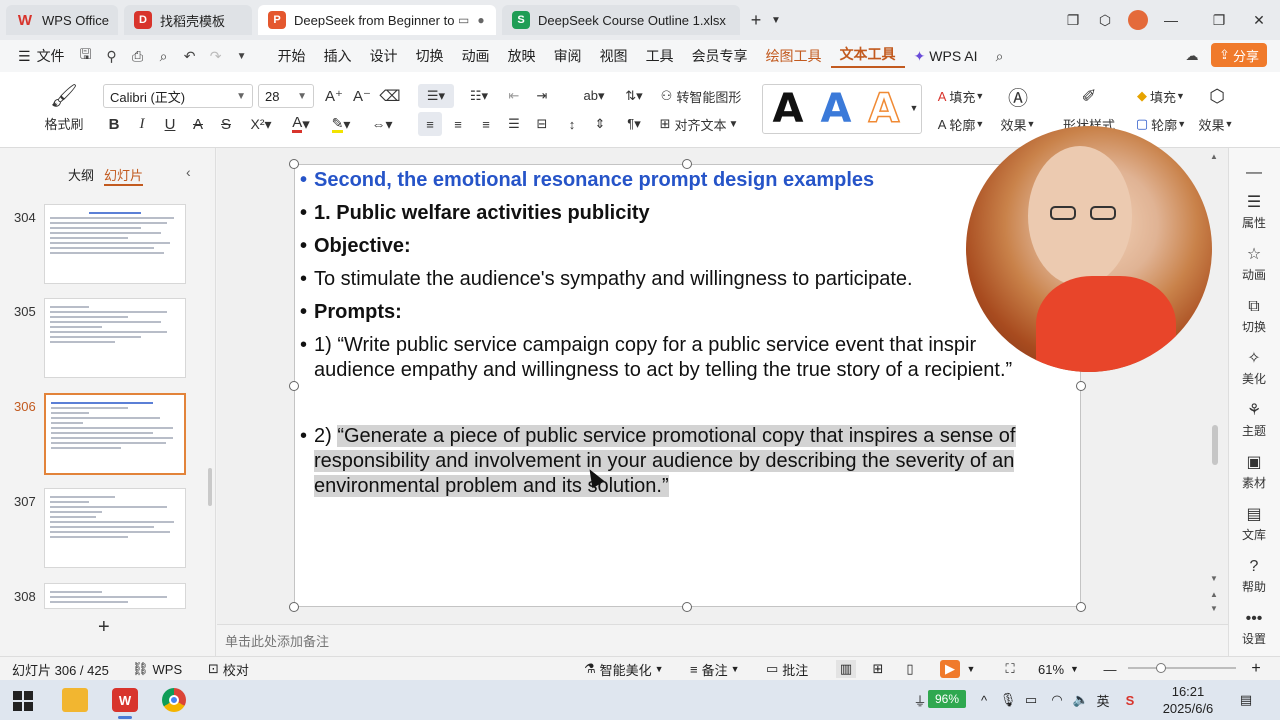 The height and width of the screenshot is (720, 1280). What do you see at coordinates (301, 124) in the screenshot?
I see `font-color-icon: A ▾` at bounding box center [301, 124].